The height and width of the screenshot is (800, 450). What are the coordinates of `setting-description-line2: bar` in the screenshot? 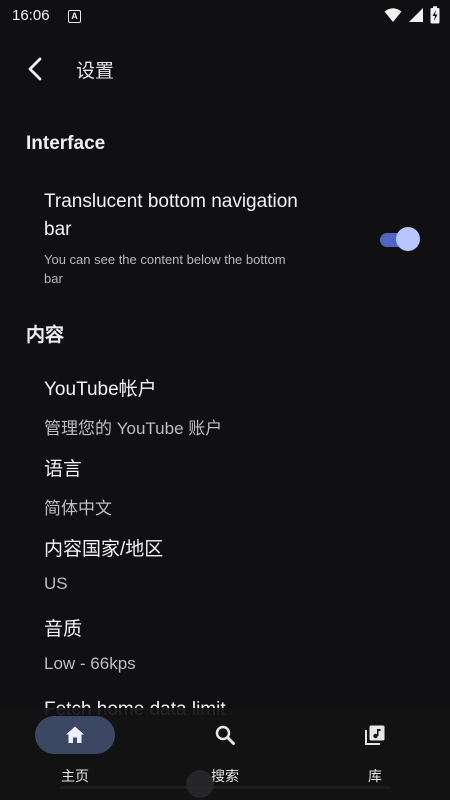 It's located at (53, 278).